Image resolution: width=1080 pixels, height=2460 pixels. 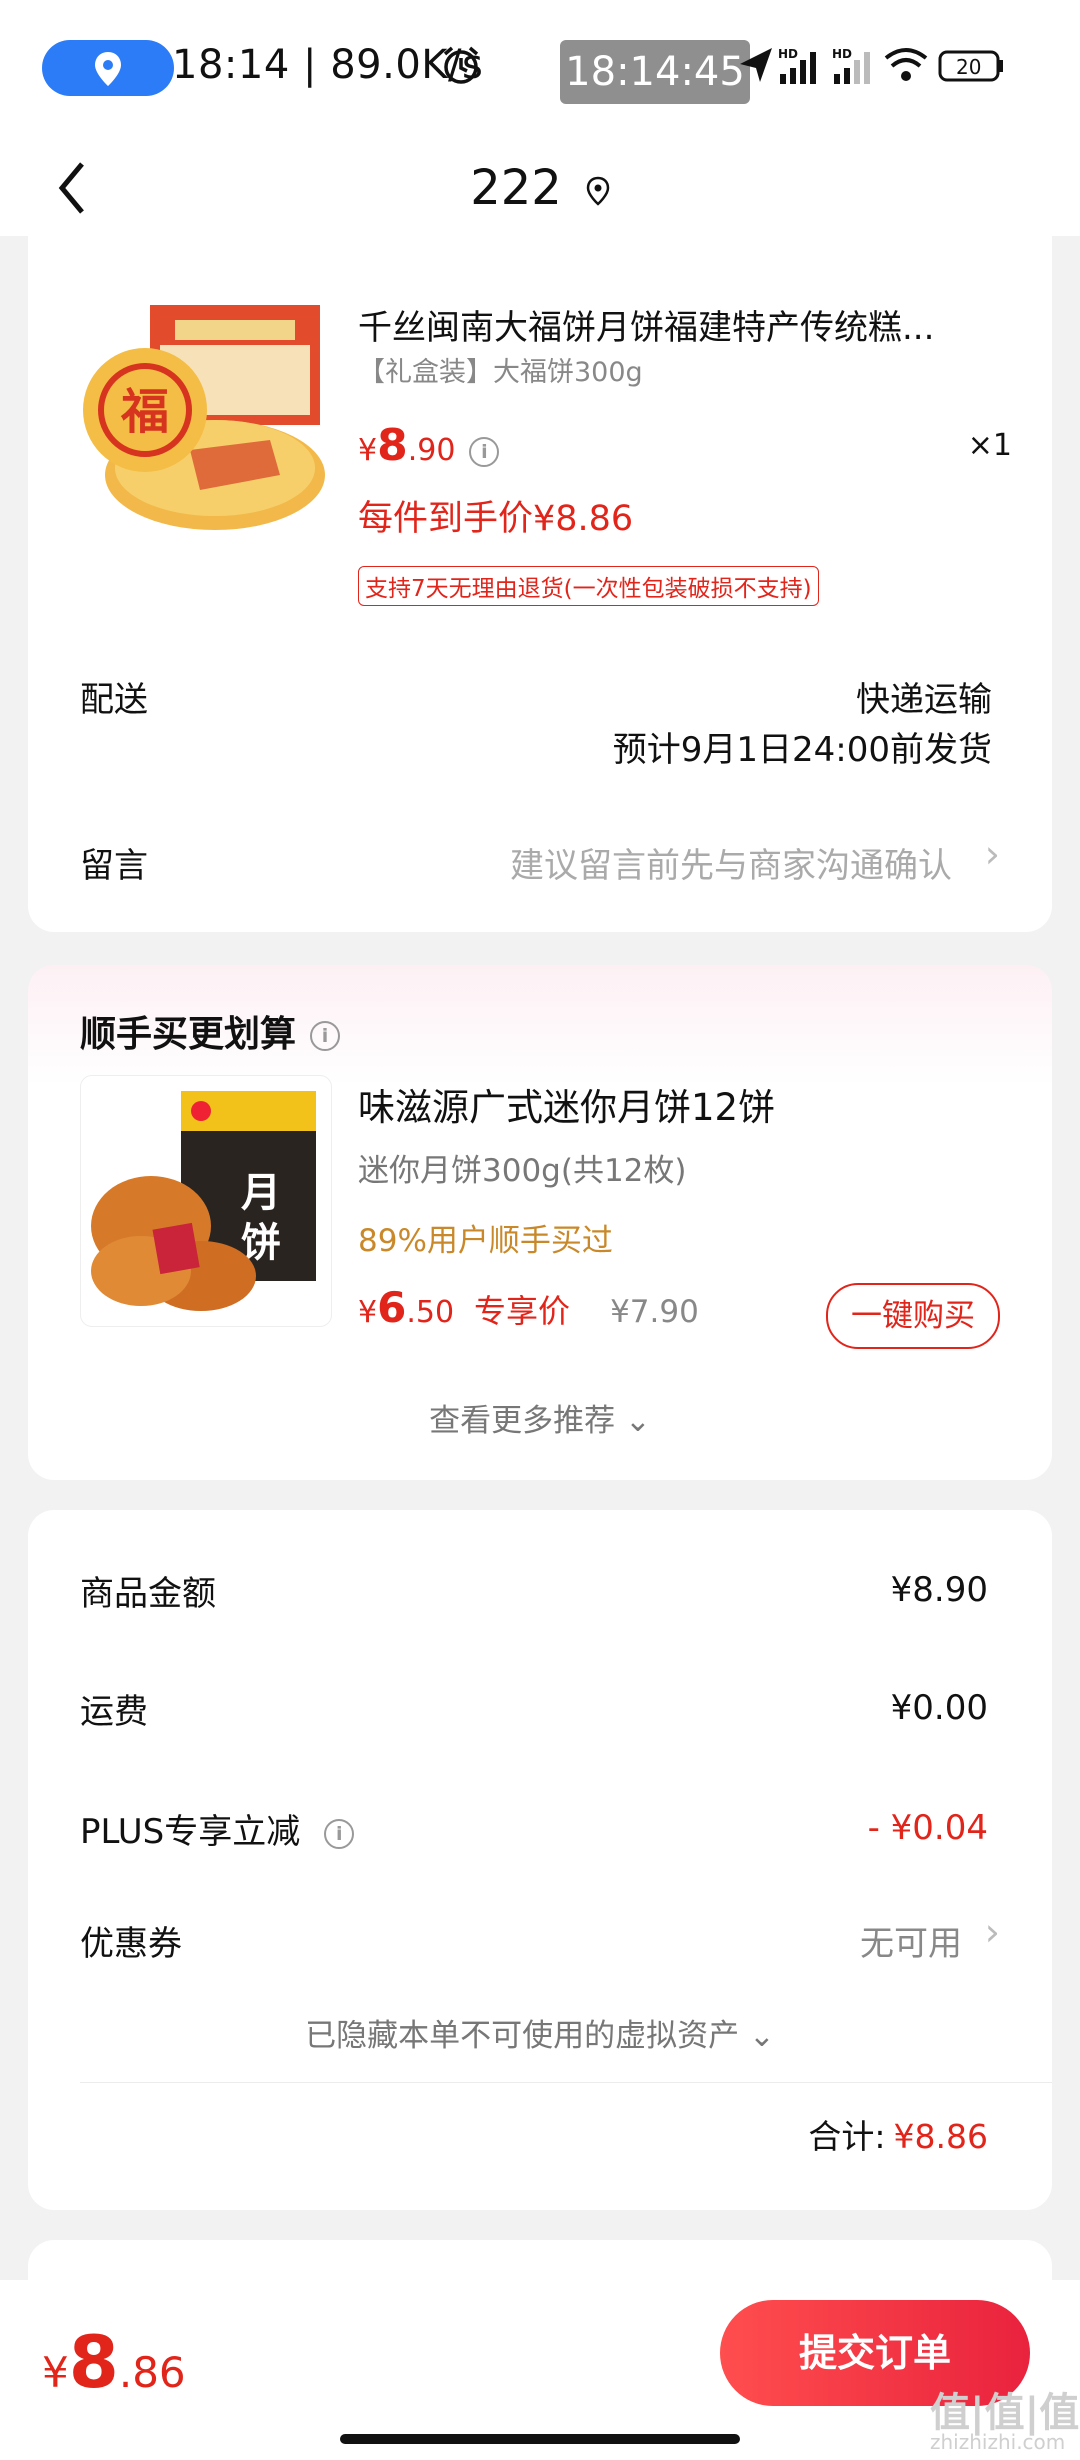 I want to click on plus-discount-value: - ¥0.04, so click(x=927, y=1828).